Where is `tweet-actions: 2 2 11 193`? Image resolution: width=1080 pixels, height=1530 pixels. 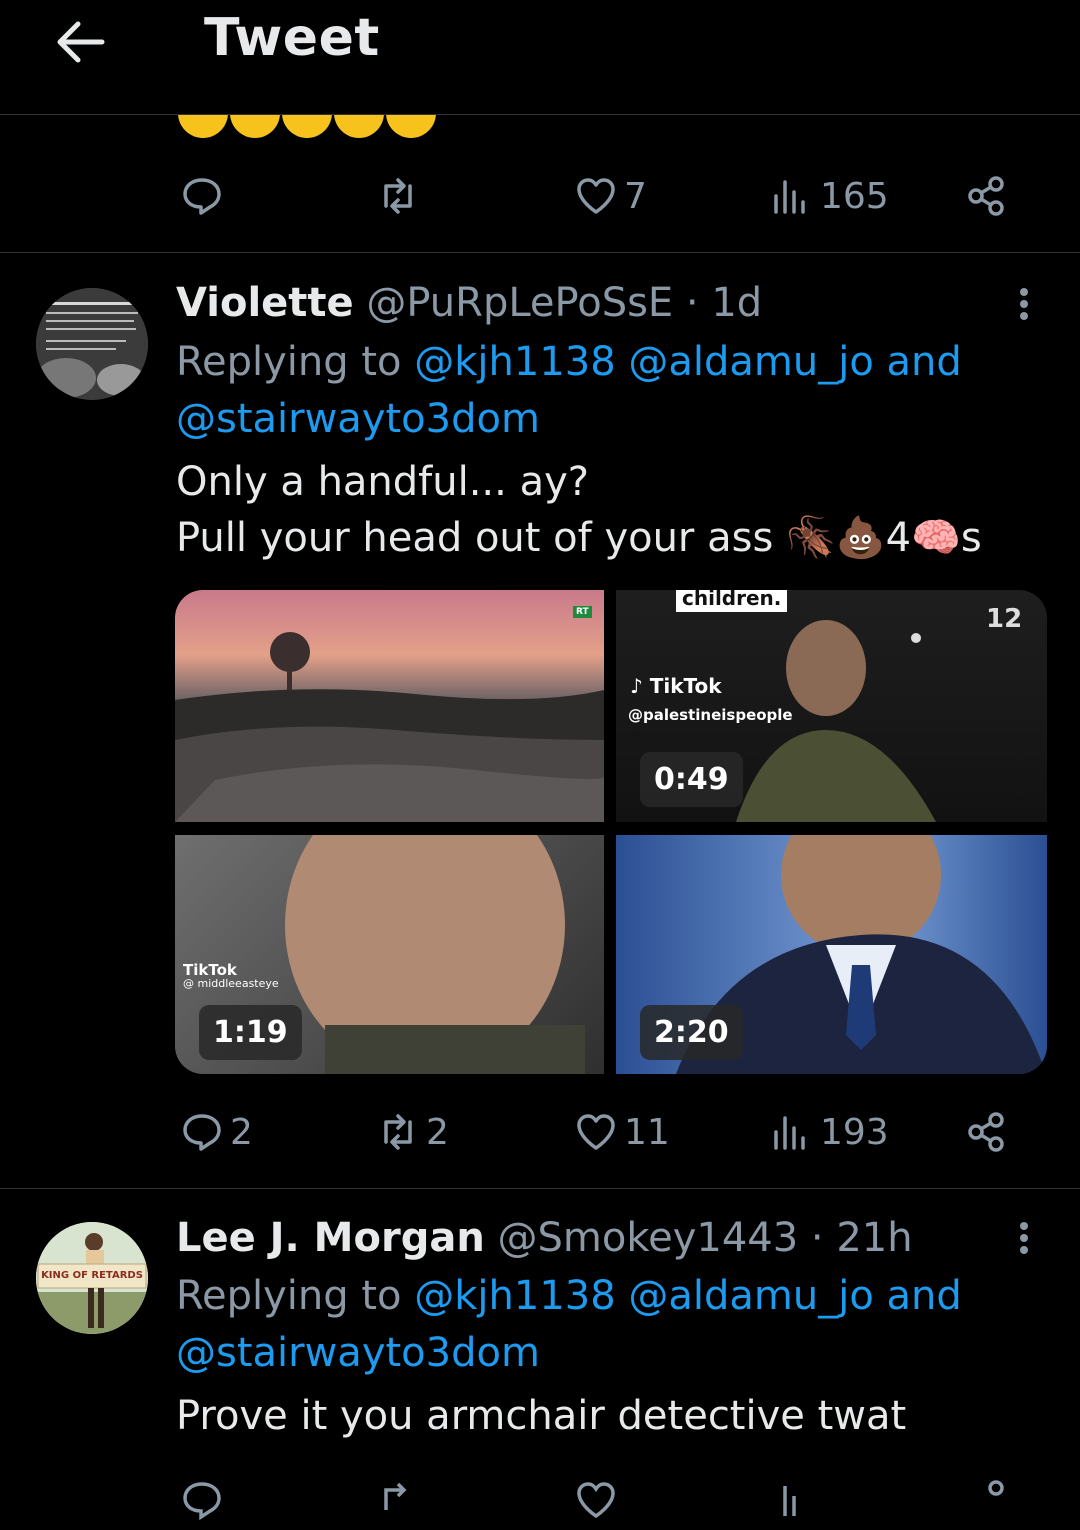 tweet-actions: 2 2 11 193 is located at coordinates (540, 1132).